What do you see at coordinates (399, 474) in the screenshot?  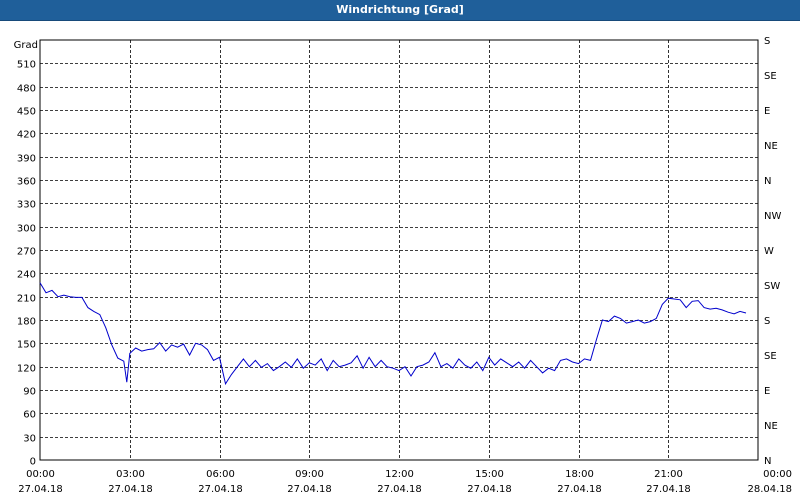 I see `x-tick-time-label: 12:00` at bounding box center [399, 474].